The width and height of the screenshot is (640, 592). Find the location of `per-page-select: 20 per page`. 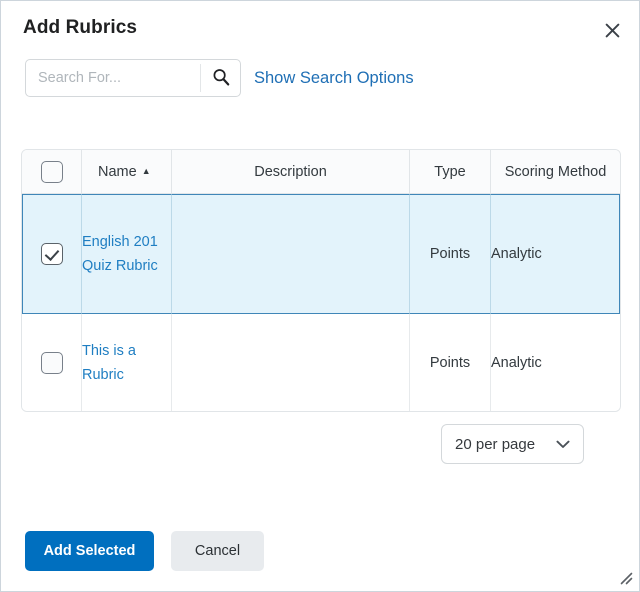

per-page-select: 20 per page is located at coordinates (512, 444).